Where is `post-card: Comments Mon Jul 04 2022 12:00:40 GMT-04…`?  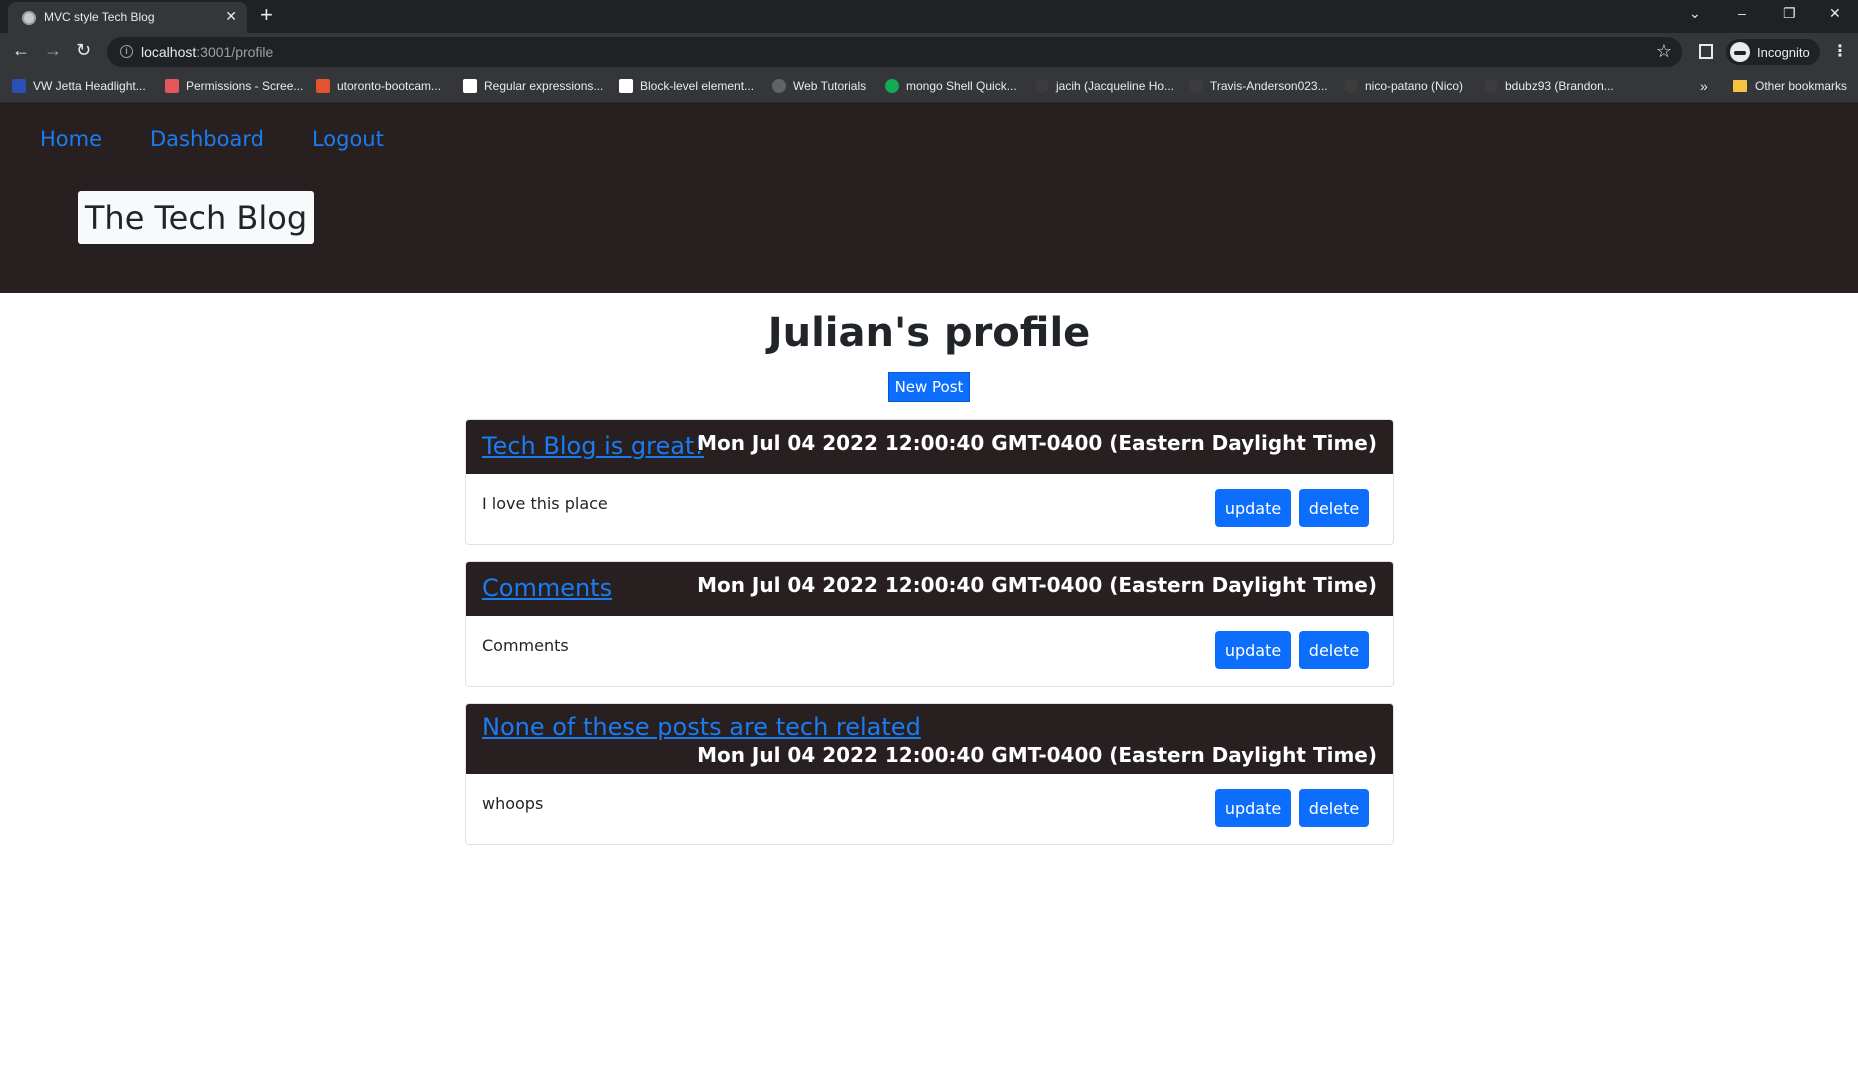
post-card: Comments Mon Jul 04 2022 12:00:40 GMT-04… is located at coordinates (929, 624).